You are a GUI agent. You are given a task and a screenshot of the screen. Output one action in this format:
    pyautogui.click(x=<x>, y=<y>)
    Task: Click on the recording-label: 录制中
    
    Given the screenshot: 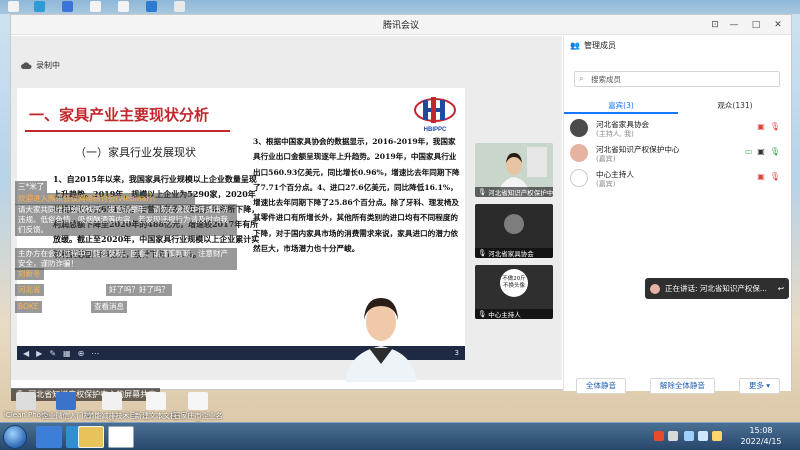 What is the action you would take?
    pyautogui.click(x=48, y=65)
    